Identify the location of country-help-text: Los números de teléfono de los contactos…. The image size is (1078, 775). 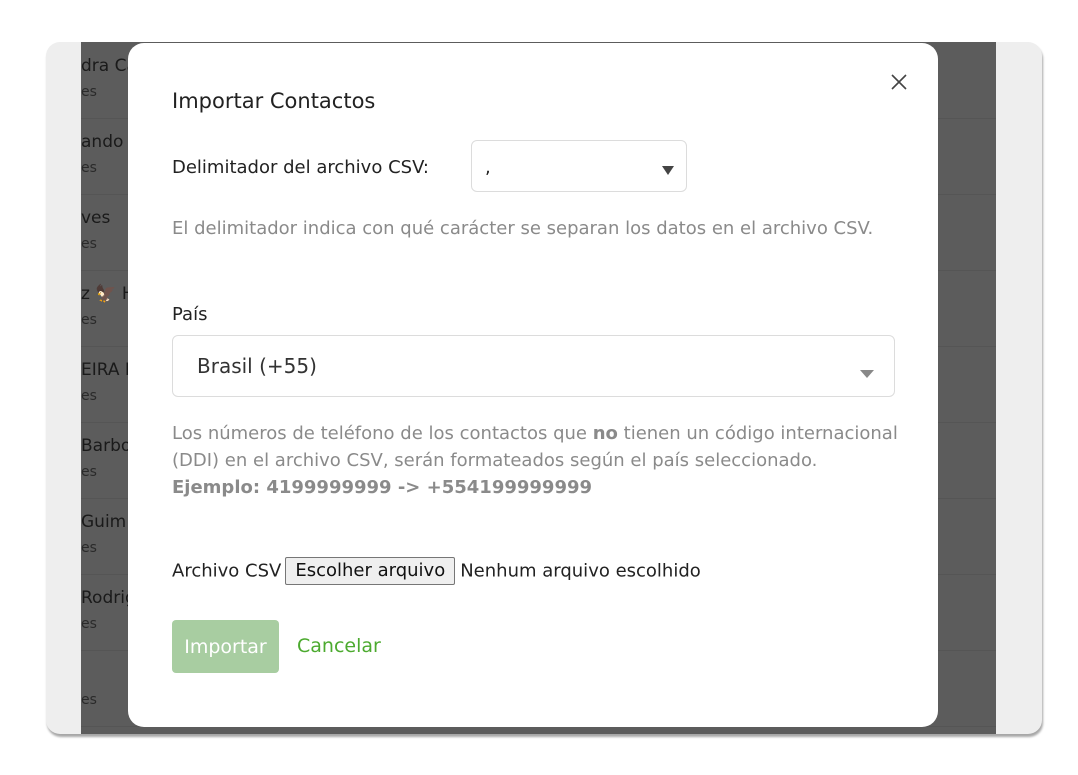
(535, 460).